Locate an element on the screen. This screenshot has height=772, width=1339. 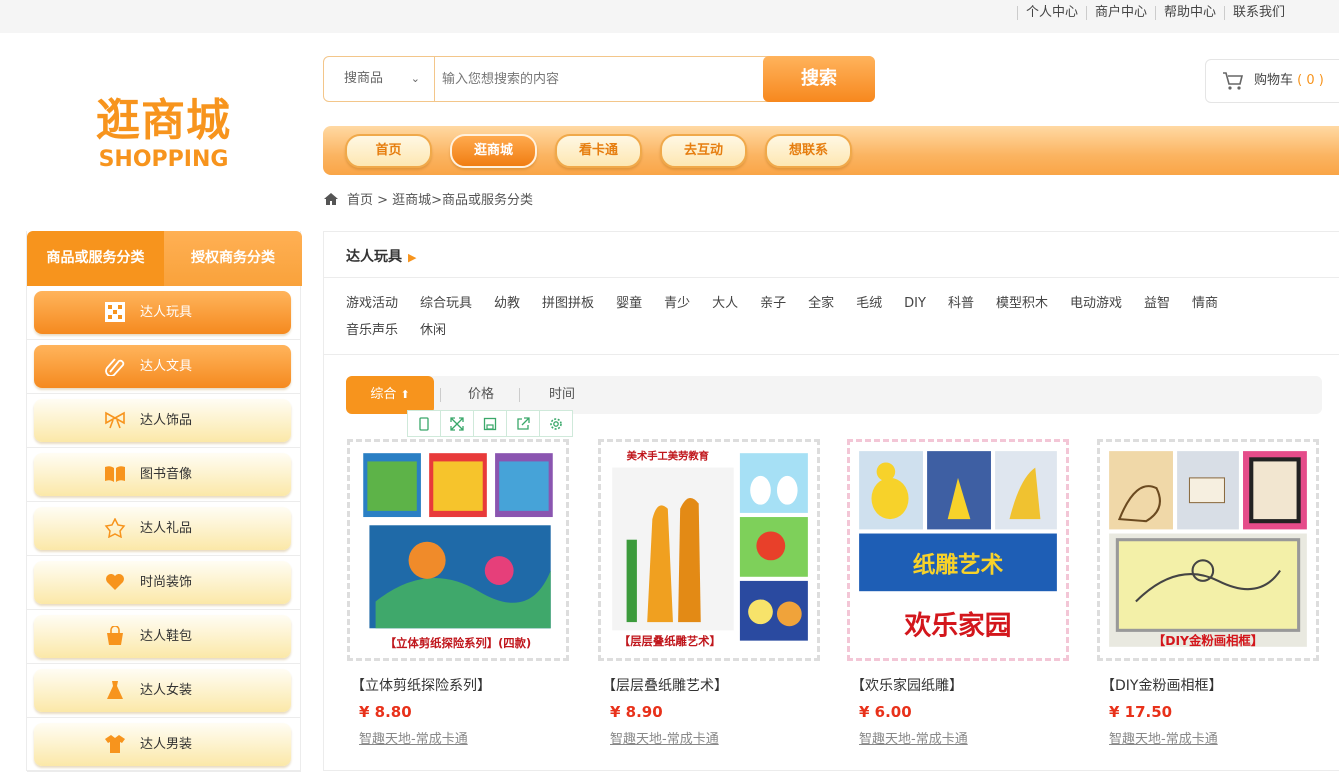
sidebar-item-accessories: 达人饰品 is located at coordinates (164, 421).